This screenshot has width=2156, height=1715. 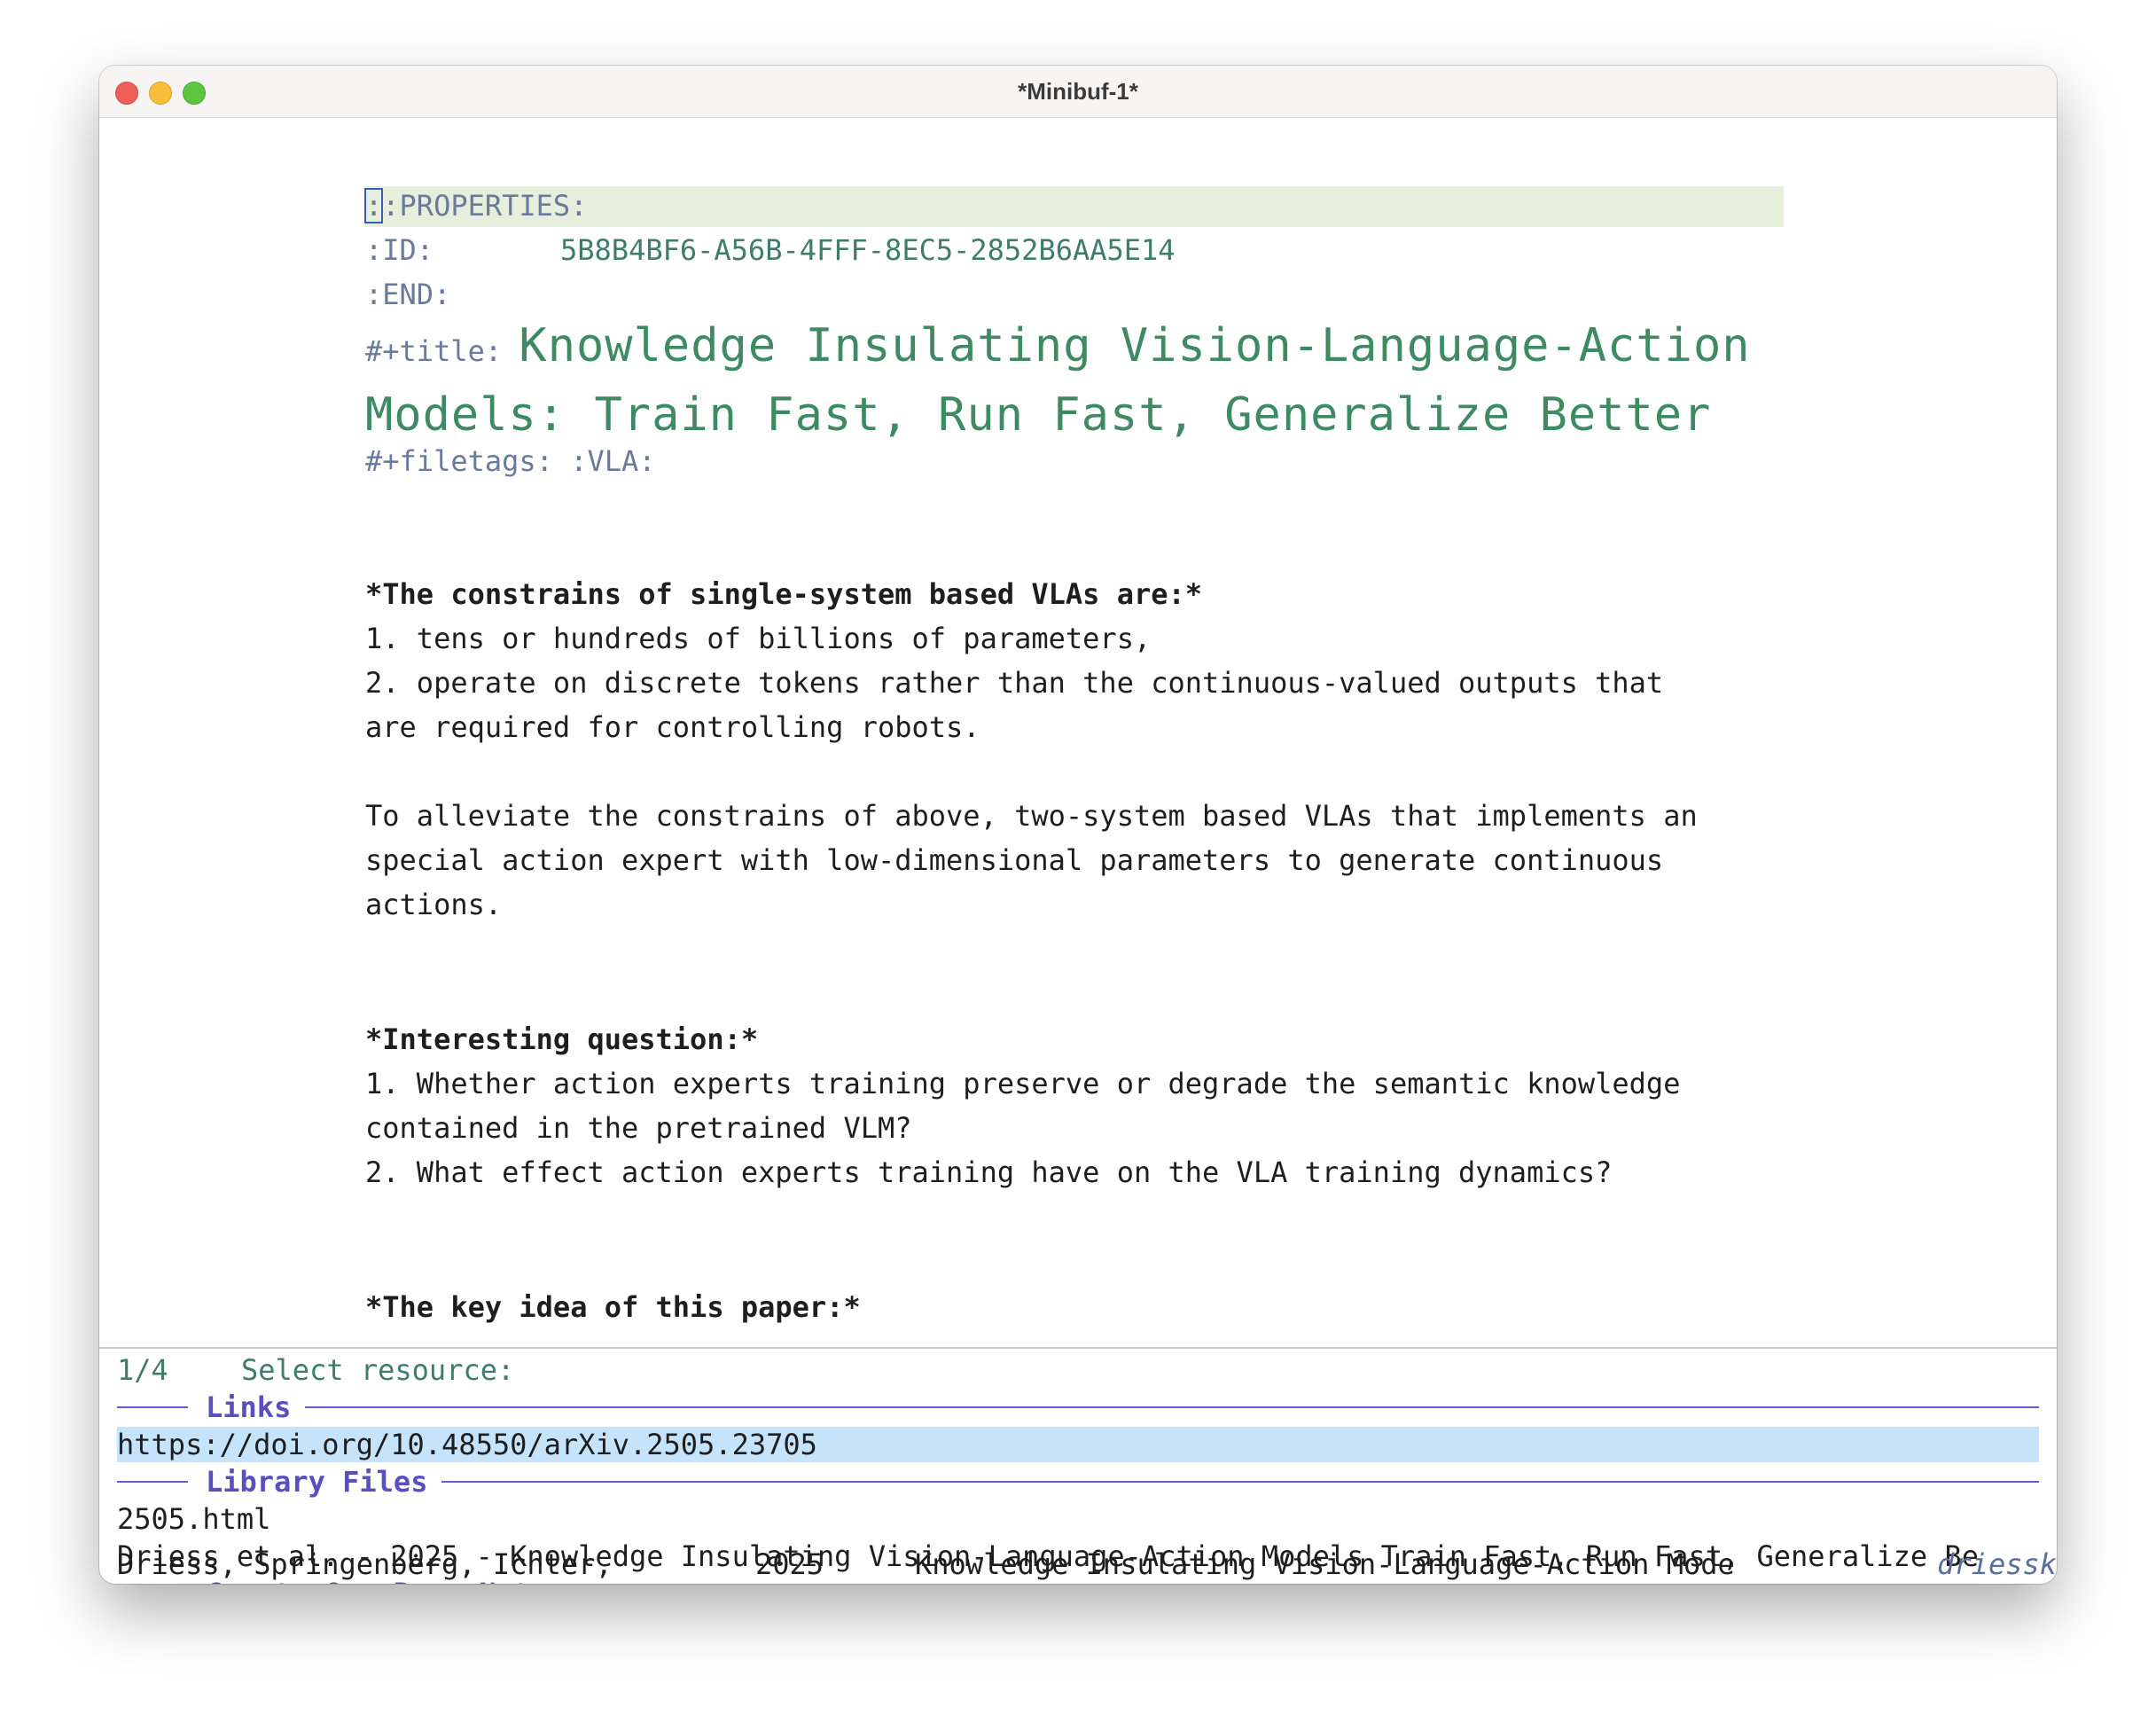 I want to click on title-bar: *Minibuf-1*, so click(x=1078, y=92).